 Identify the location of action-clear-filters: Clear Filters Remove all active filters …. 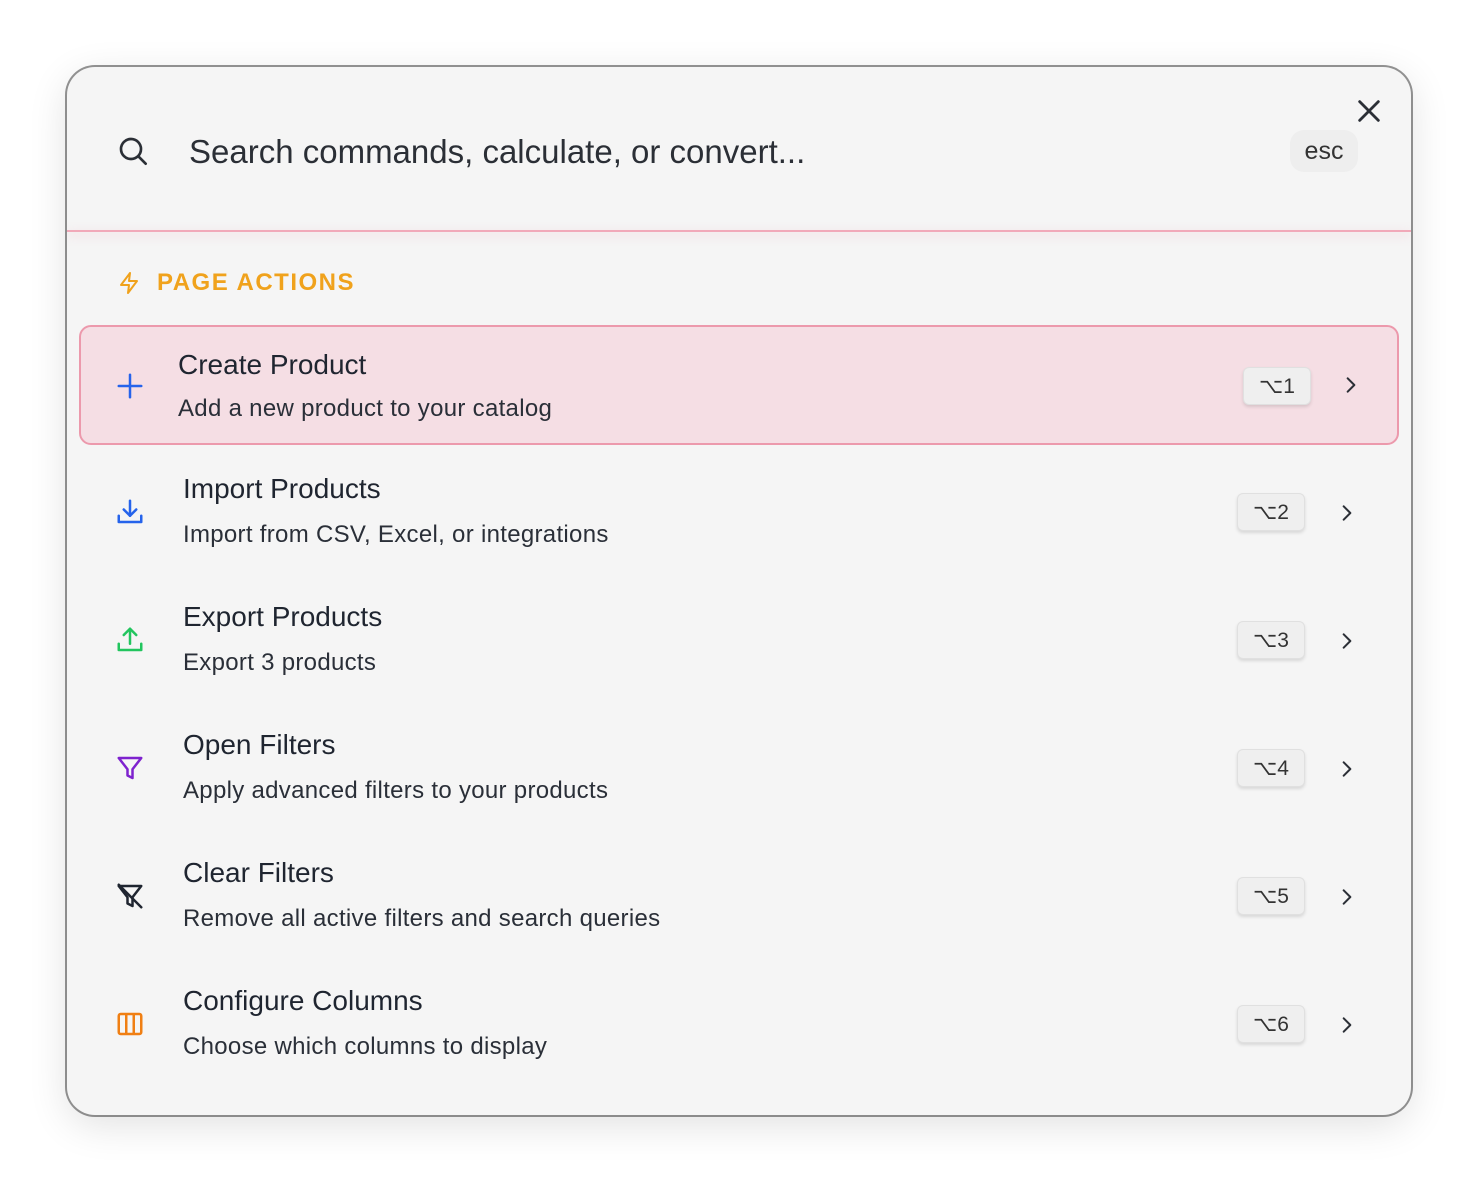
(739, 897).